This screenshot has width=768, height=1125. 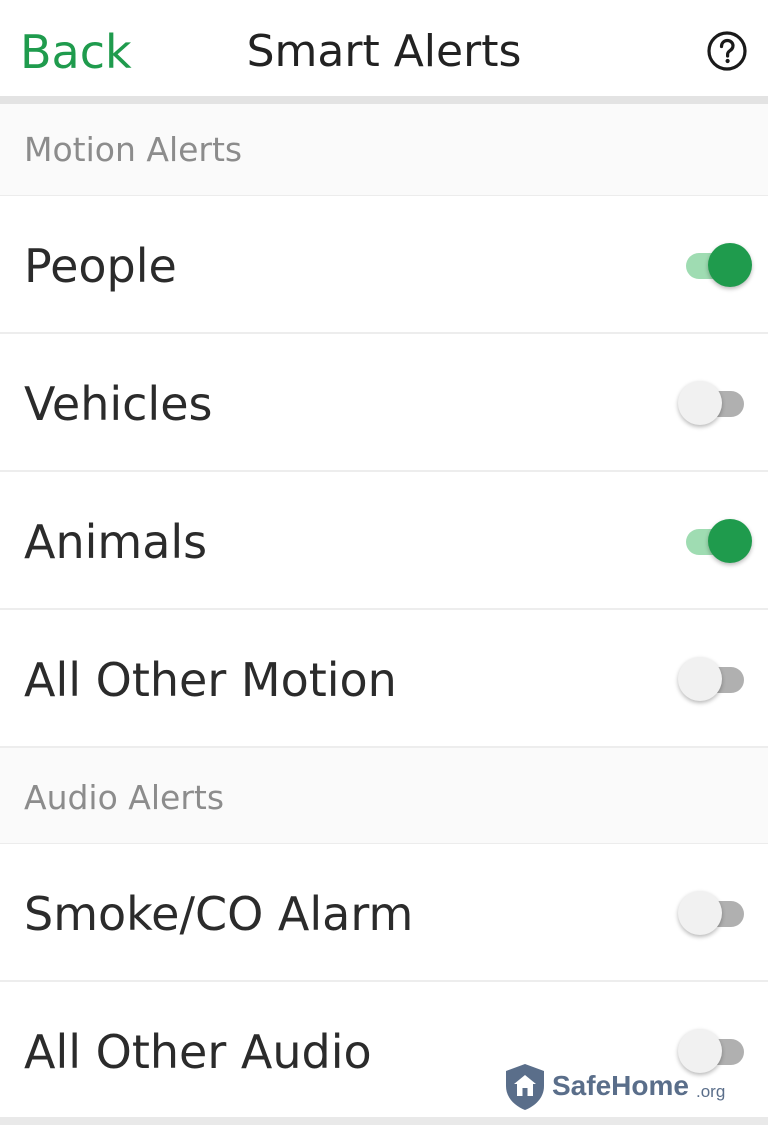 What do you see at coordinates (384, 100) in the screenshot?
I see `header-divider` at bounding box center [384, 100].